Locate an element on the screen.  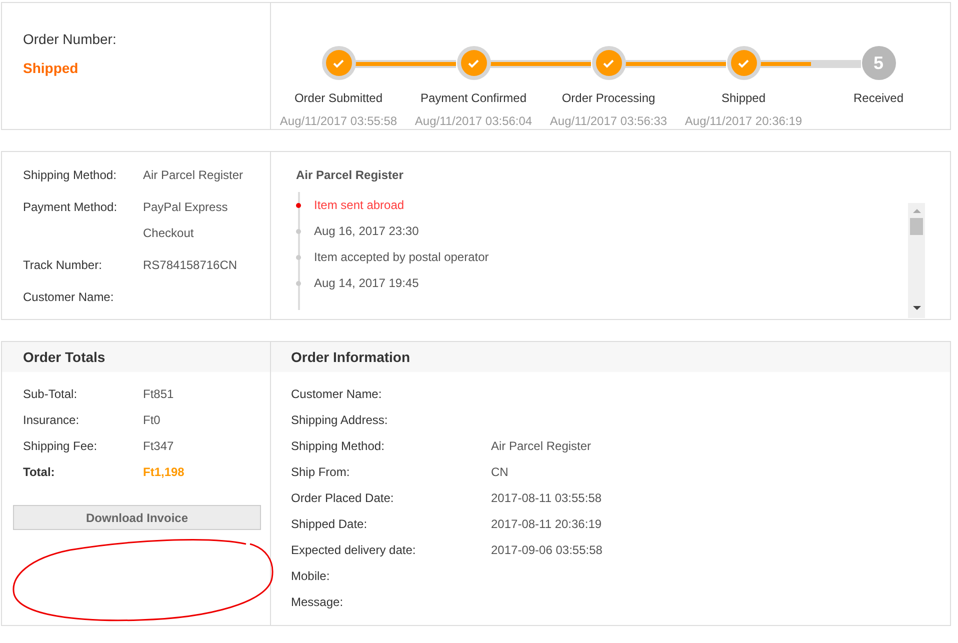
info-value: CN is located at coordinates (499, 472).